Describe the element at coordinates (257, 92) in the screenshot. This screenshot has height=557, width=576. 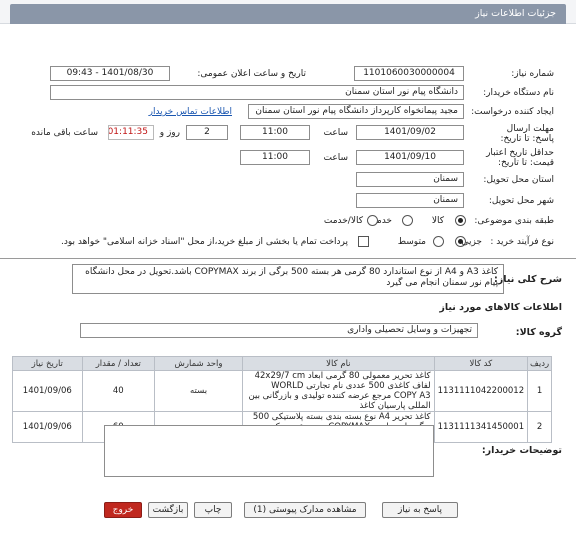
I see `buyer-org-field: دانشگاه پیام نور استان سمنان` at that location.